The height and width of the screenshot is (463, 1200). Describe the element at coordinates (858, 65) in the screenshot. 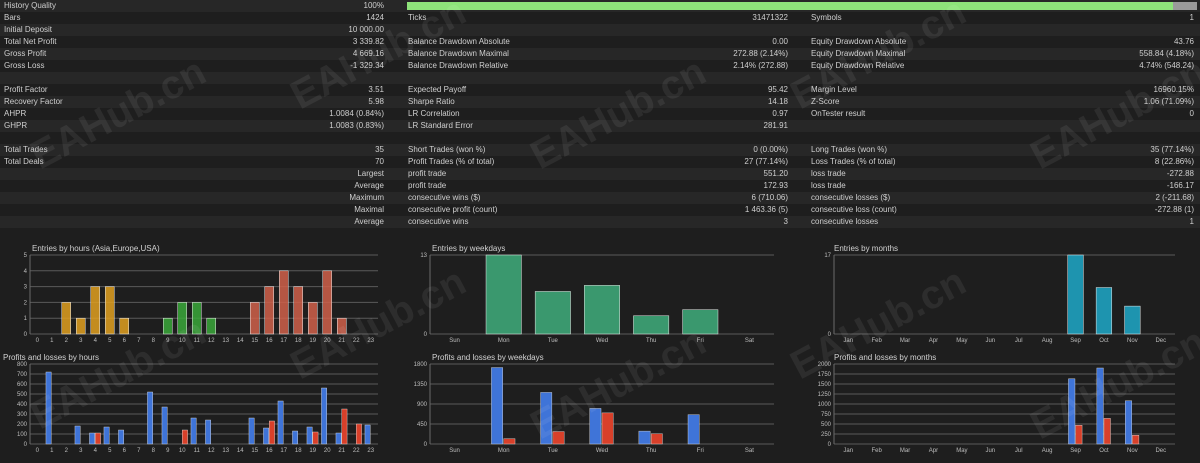

I see `stat-label: Equity Drawdown Relative` at that location.